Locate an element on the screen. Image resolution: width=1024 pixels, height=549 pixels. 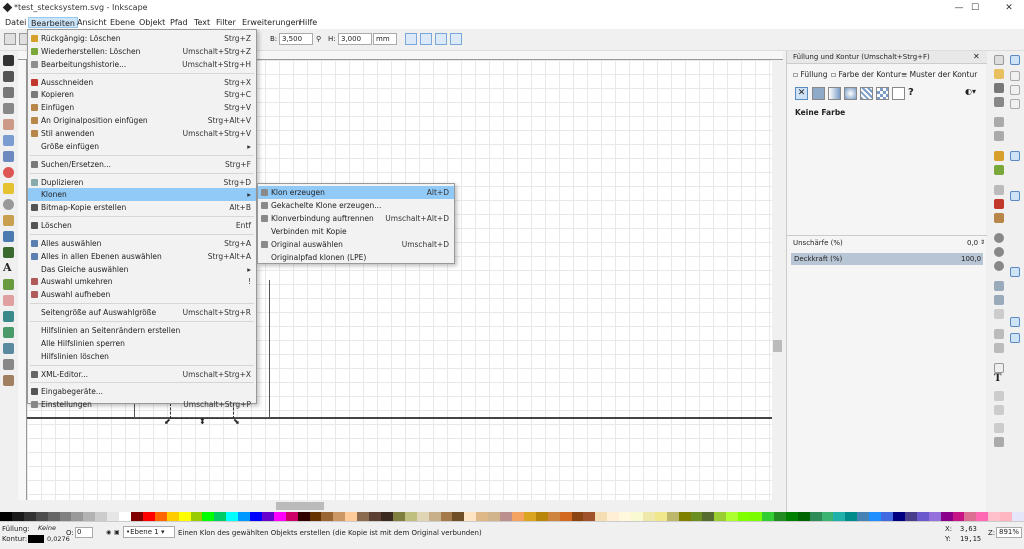
pen-tool-icon is located at coordinates (8, 236).